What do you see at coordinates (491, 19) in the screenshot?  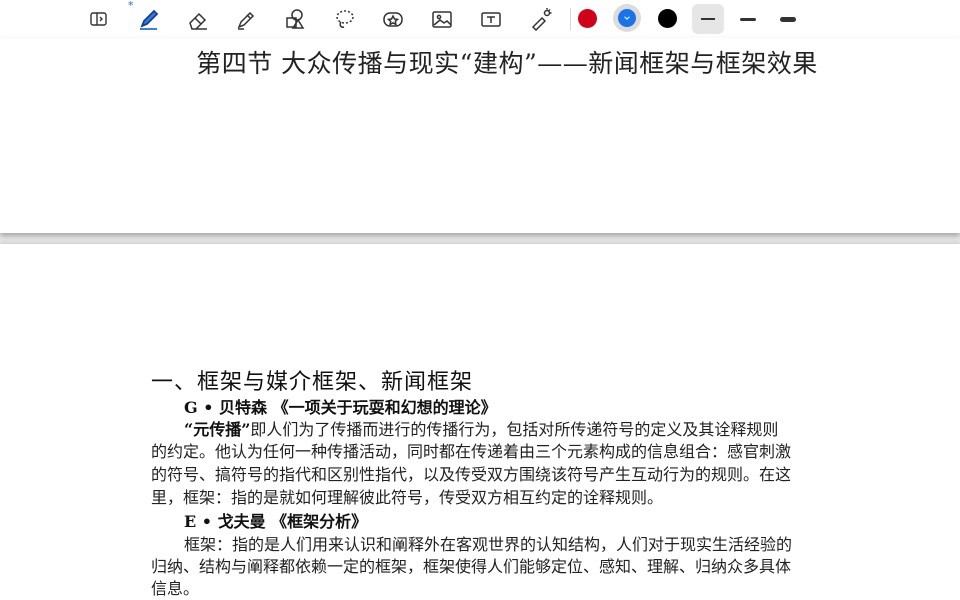 I see `text-box-icon` at bounding box center [491, 19].